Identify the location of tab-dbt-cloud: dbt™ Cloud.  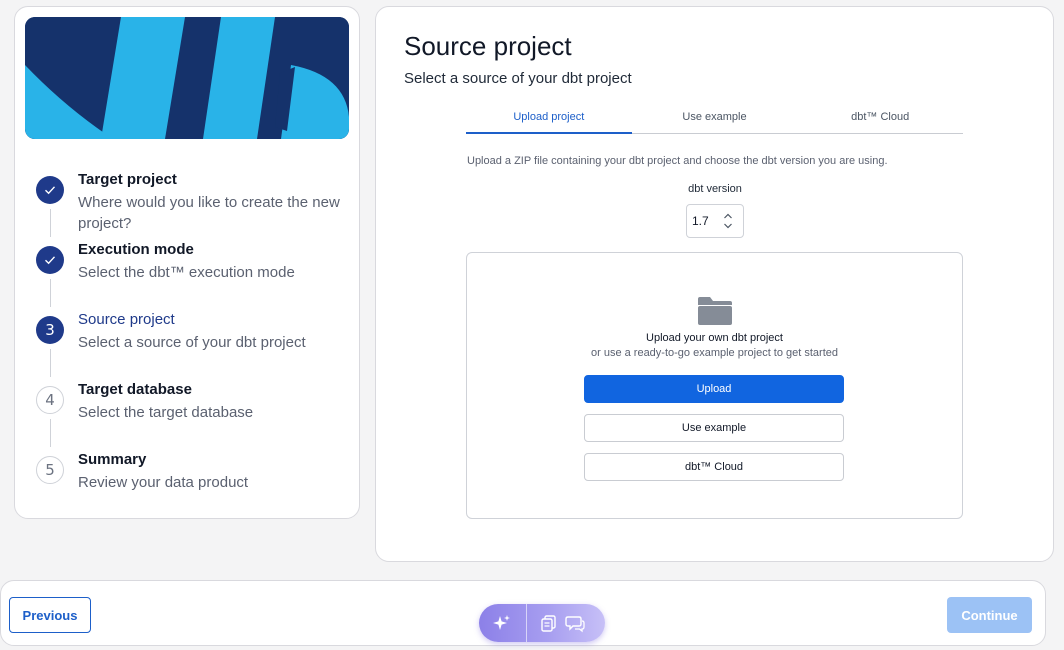
(880, 119).